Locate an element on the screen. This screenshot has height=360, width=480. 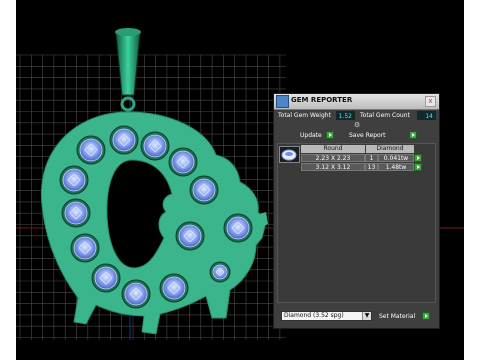
panel-titlebar: GEM REPORTER x is located at coordinates (356, 102).